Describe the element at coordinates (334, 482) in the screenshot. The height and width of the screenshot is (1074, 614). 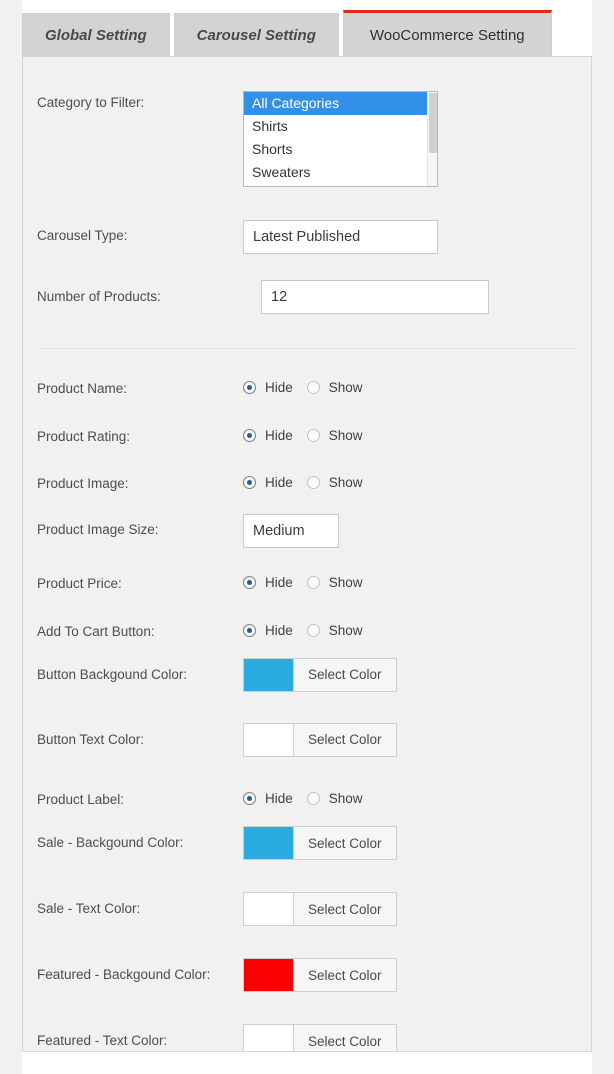
I see `product-image-show-radio: Show` at that location.